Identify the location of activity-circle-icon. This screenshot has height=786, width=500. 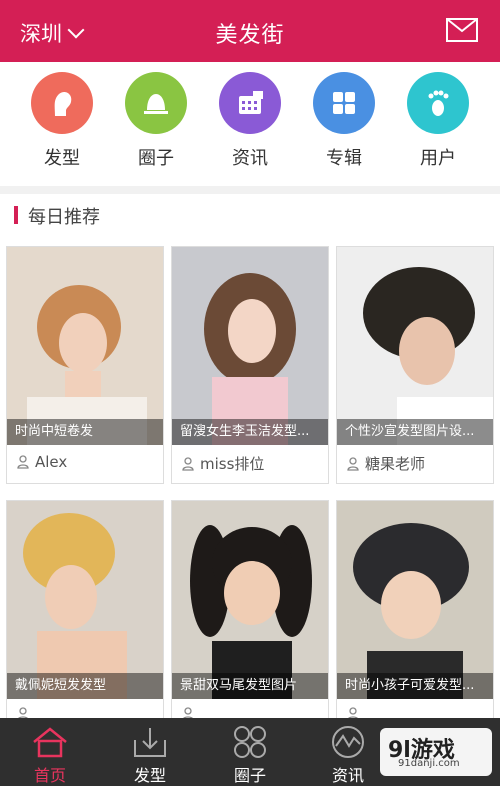
(348, 742).